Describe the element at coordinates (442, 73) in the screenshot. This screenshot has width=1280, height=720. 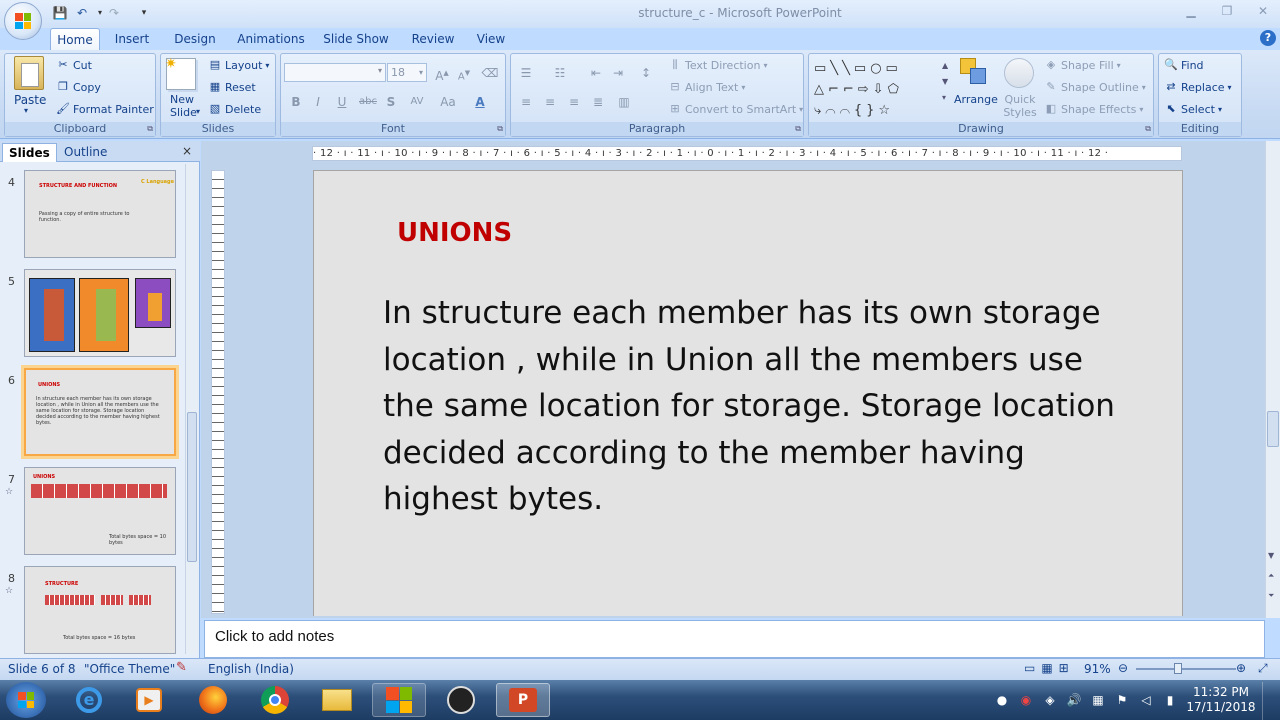
I see `grow-font-icon: A▲` at that location.